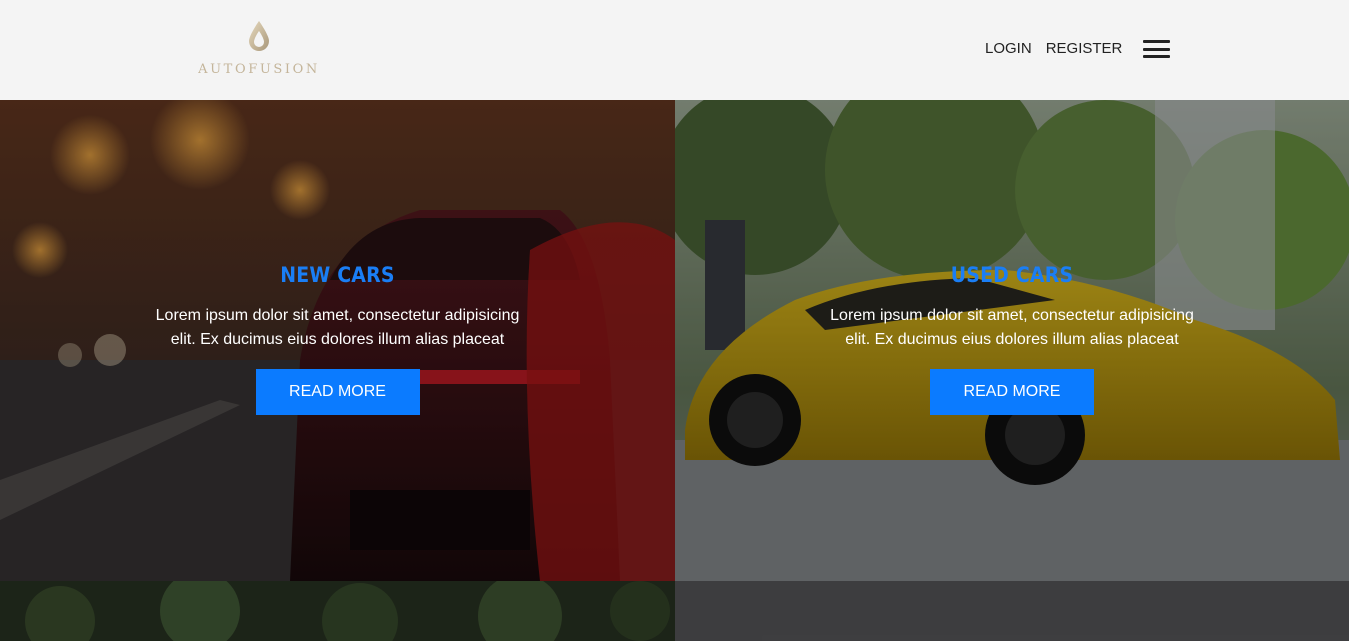 The width and height of the screenshot is (1349, 641). I want to click on used-cars-title: USED CARS, so click(1012, 275).